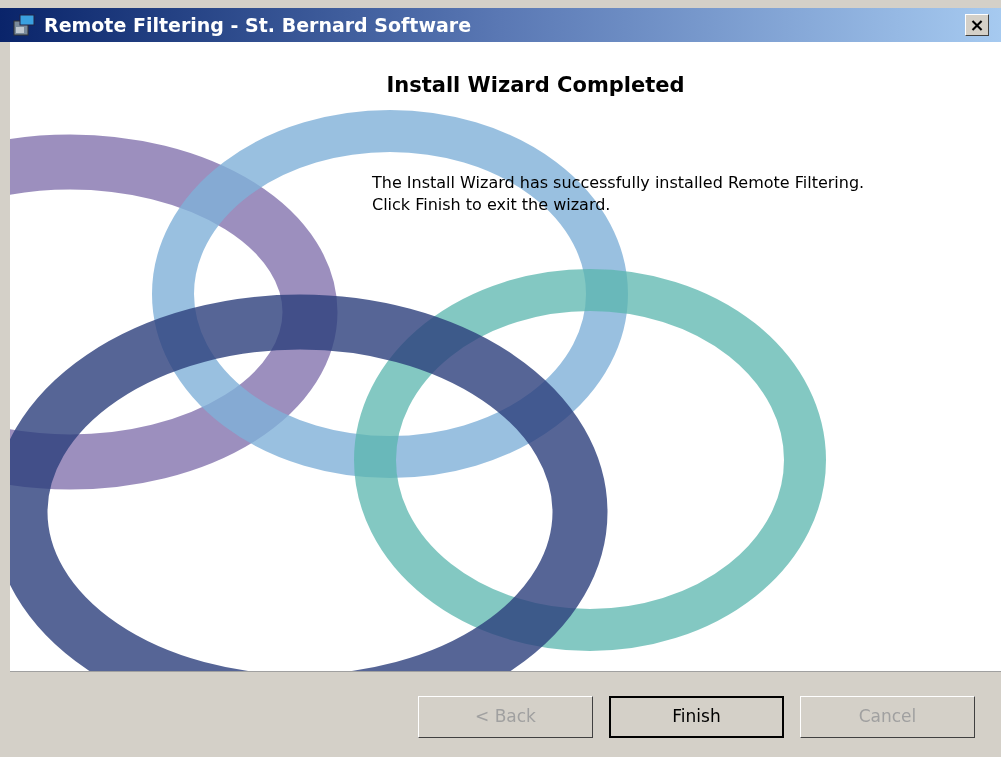 This screenshot has height=757, width=1001. I want to click on close-button: ×, so click(977, 25).